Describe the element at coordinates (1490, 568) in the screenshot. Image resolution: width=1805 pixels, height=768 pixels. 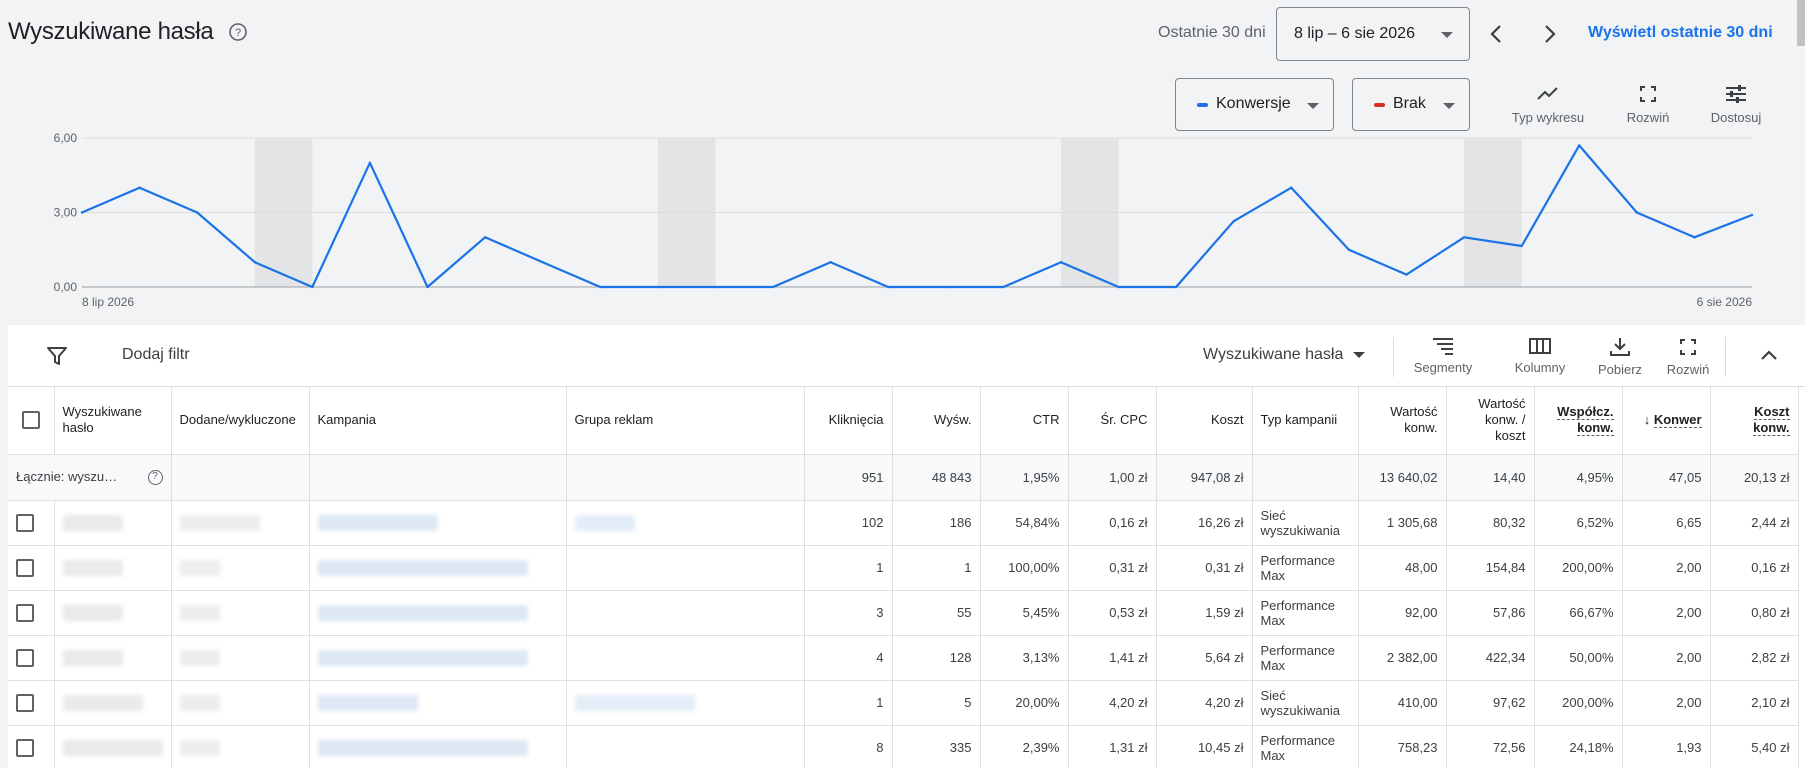
I see `cell-valcost: 154,84` at that location.